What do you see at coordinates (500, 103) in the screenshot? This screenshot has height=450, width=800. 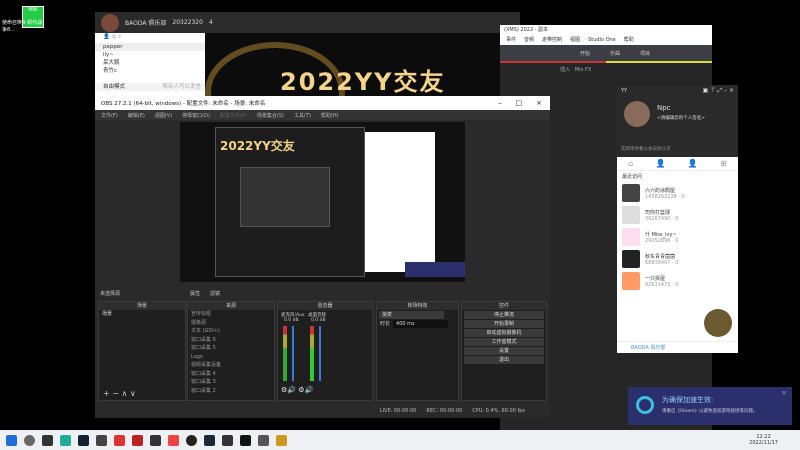 I see `minimize-button: –` at bounding box center [500, 103].